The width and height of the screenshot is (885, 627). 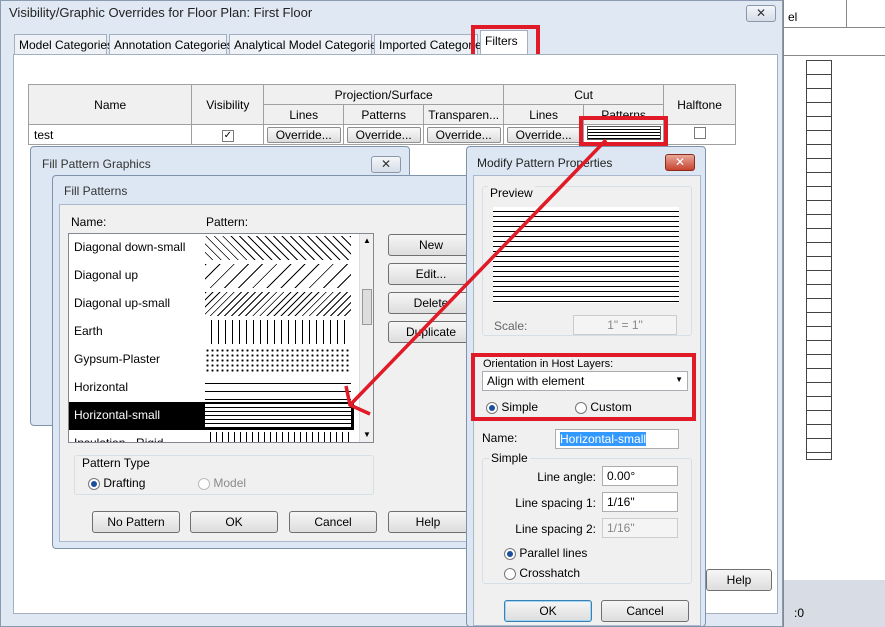 I want to click on annotation-arrow, so click(x=476, y=277).